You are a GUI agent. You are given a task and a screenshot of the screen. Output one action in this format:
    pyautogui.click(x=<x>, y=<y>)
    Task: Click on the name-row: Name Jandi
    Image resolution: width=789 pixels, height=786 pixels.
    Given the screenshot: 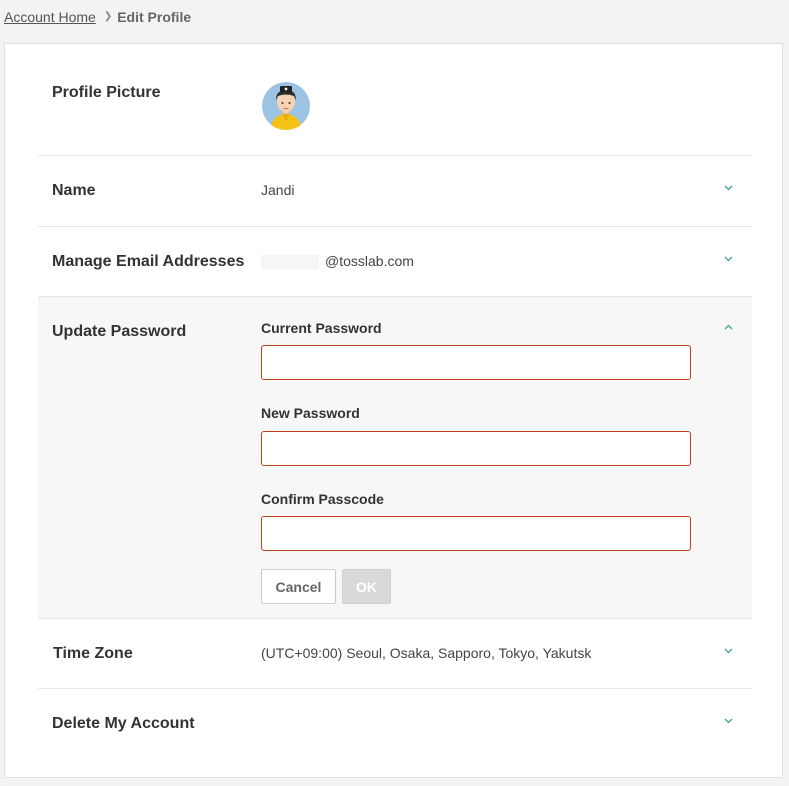 What is the action you would take?
    pyautogui.click(x=395, y=191)
    